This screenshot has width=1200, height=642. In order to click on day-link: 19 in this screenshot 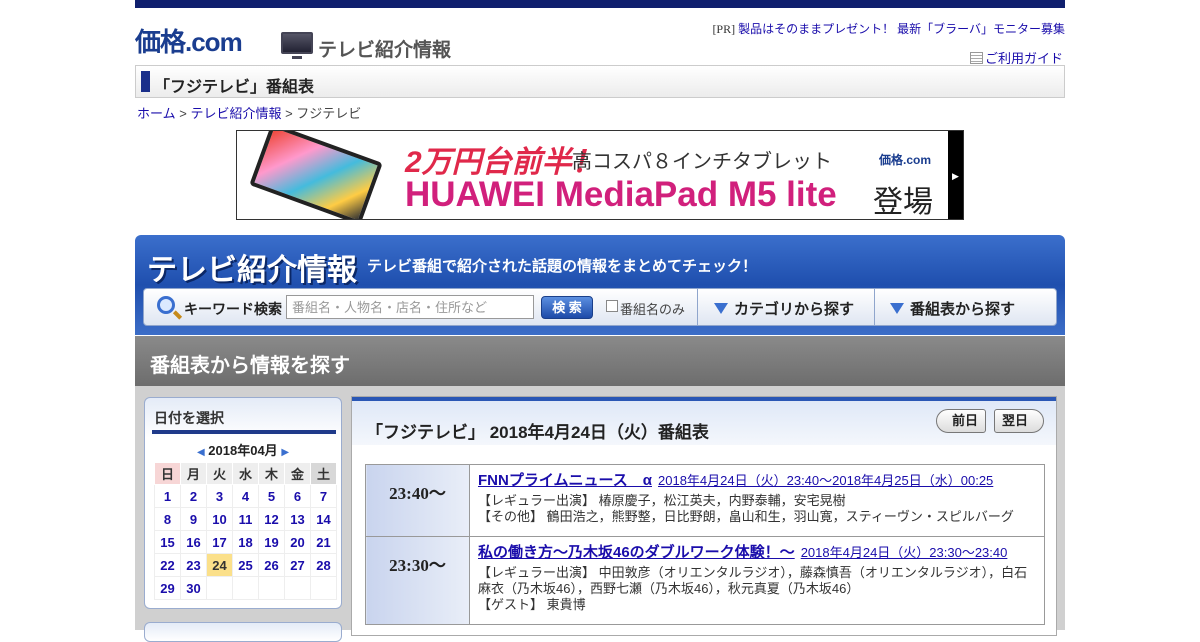, I will do `click(271, 542)`.